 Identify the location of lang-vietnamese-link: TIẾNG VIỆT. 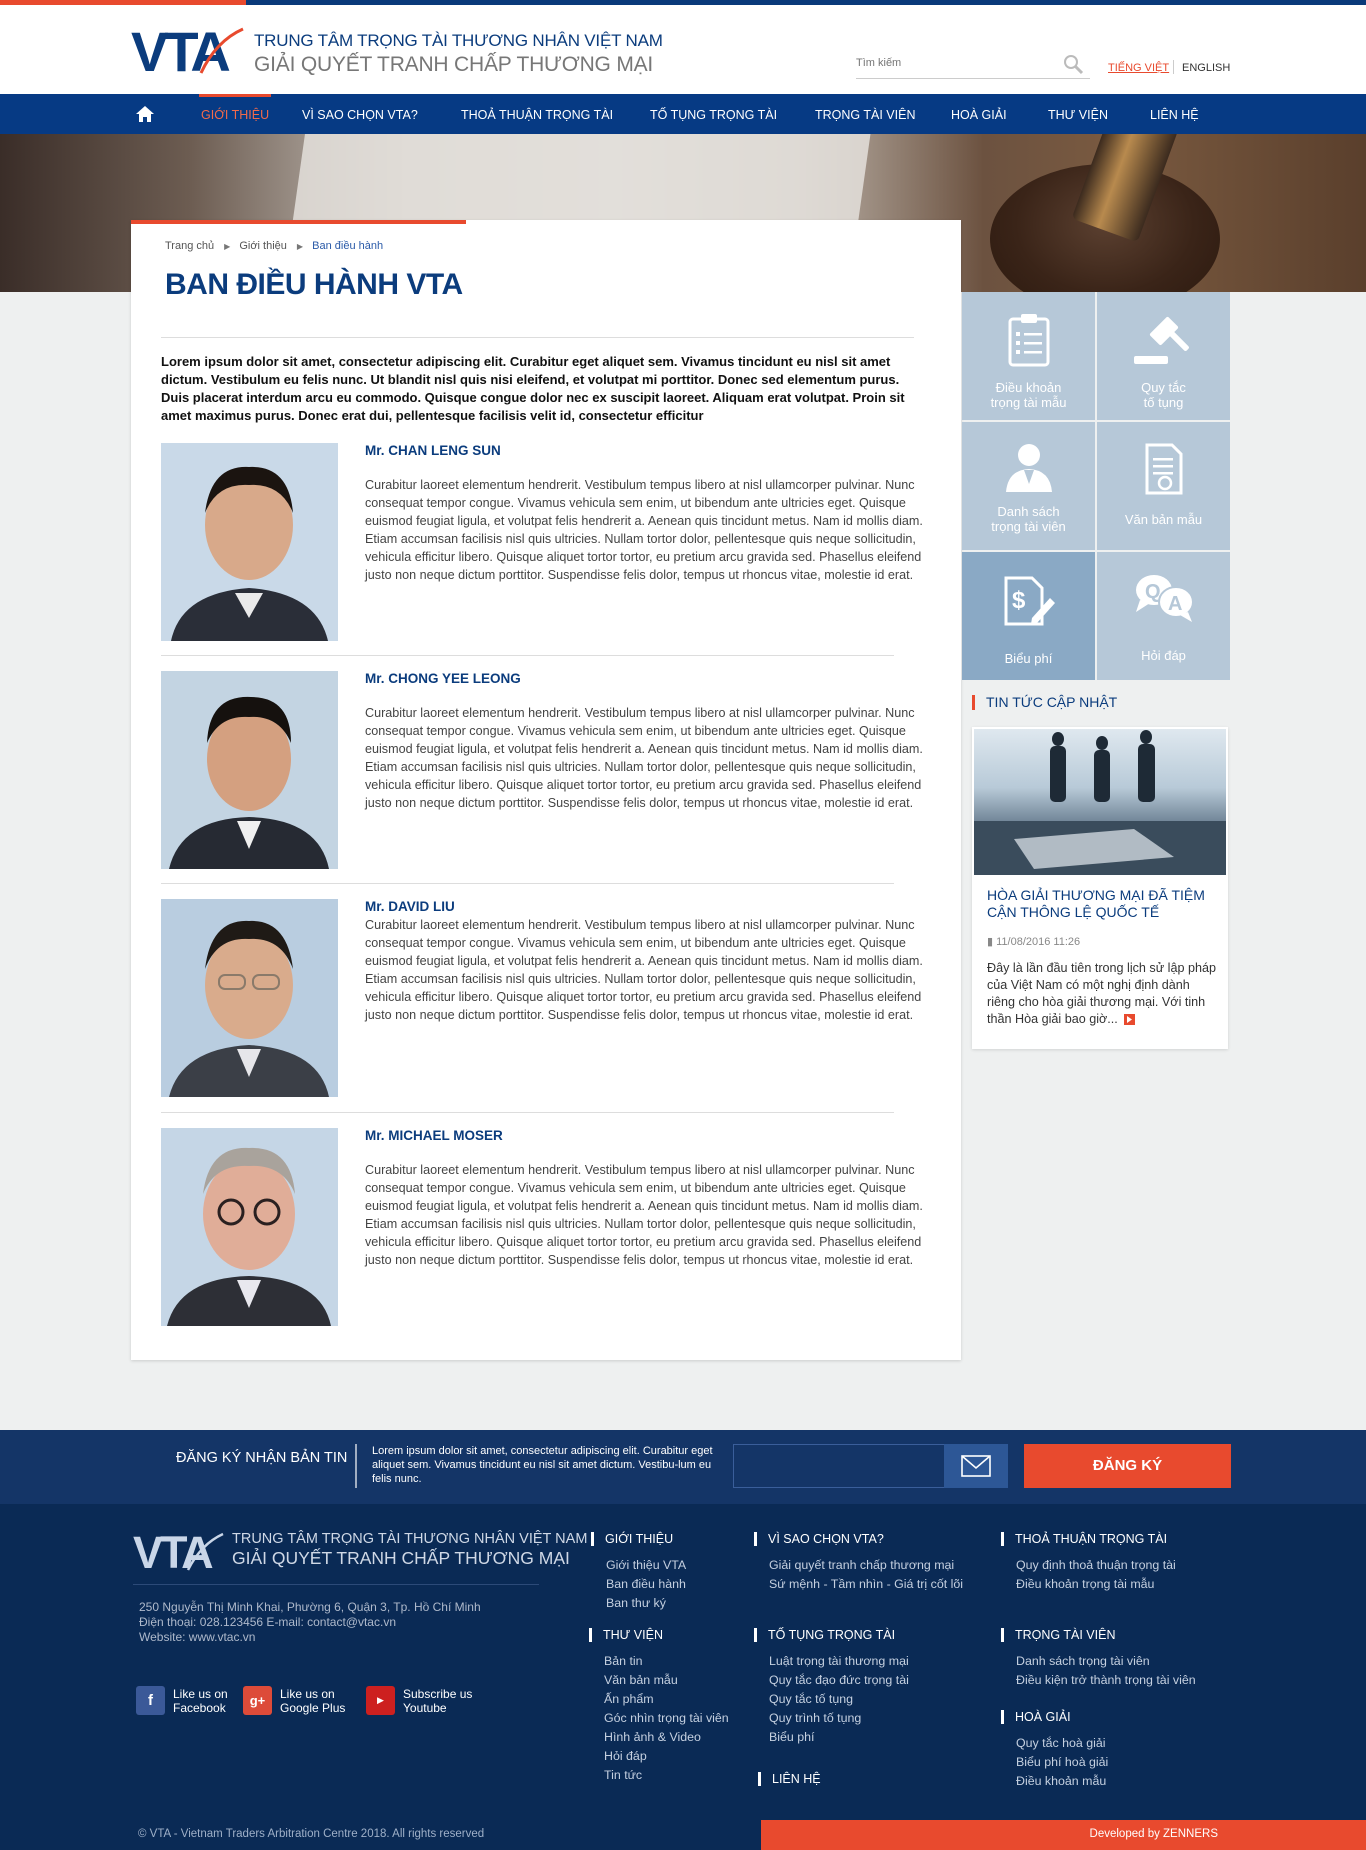
(1138, 68).